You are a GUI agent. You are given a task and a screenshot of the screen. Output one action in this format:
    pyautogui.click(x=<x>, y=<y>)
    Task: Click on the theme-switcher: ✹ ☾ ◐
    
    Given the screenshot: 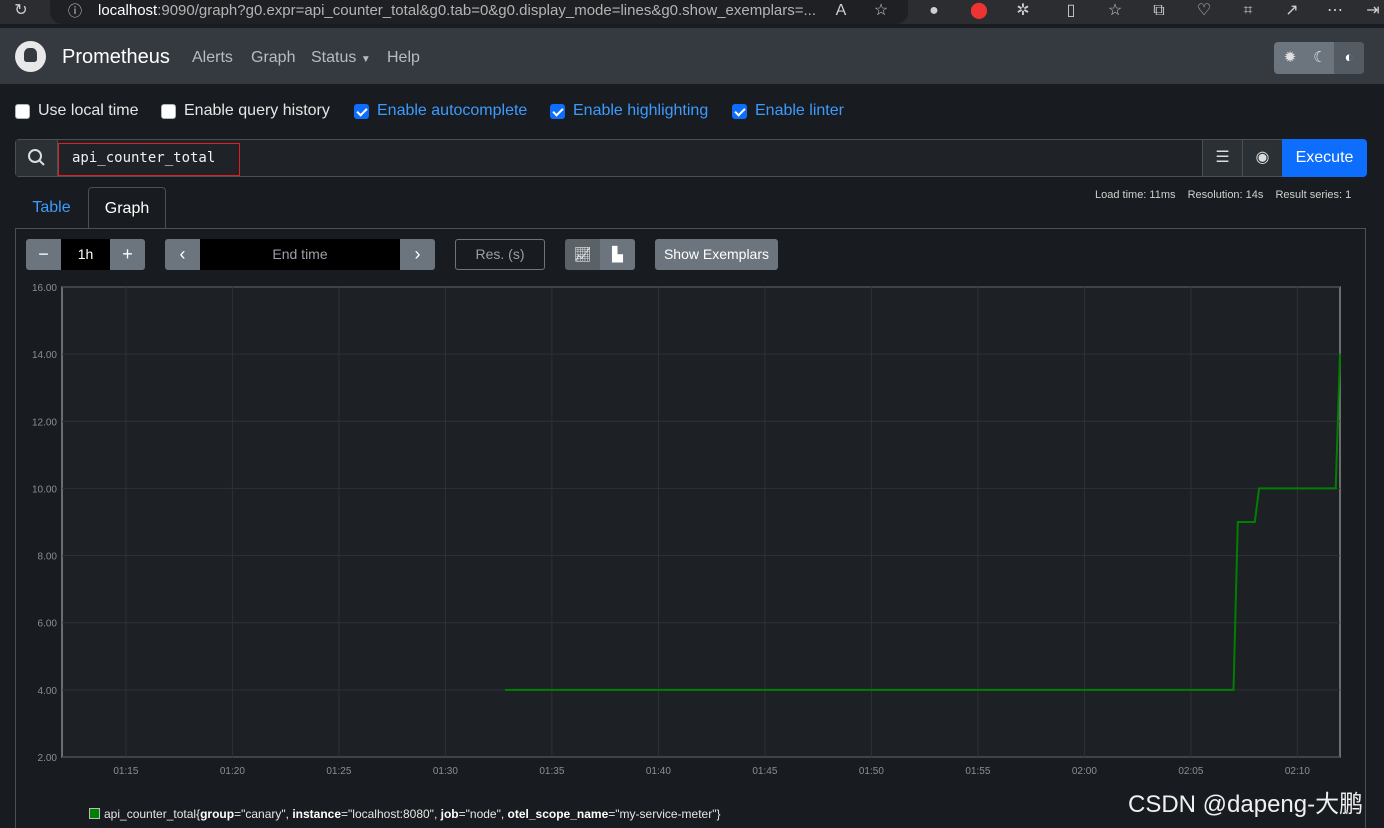 What is the action you would take?
    pyautogui.click(x=1319, y=58)
    